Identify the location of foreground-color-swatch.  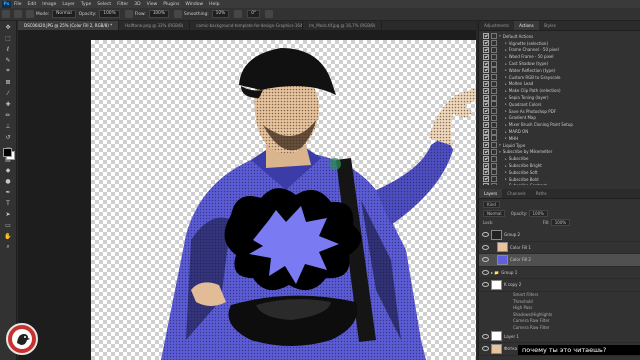
(7, 152).